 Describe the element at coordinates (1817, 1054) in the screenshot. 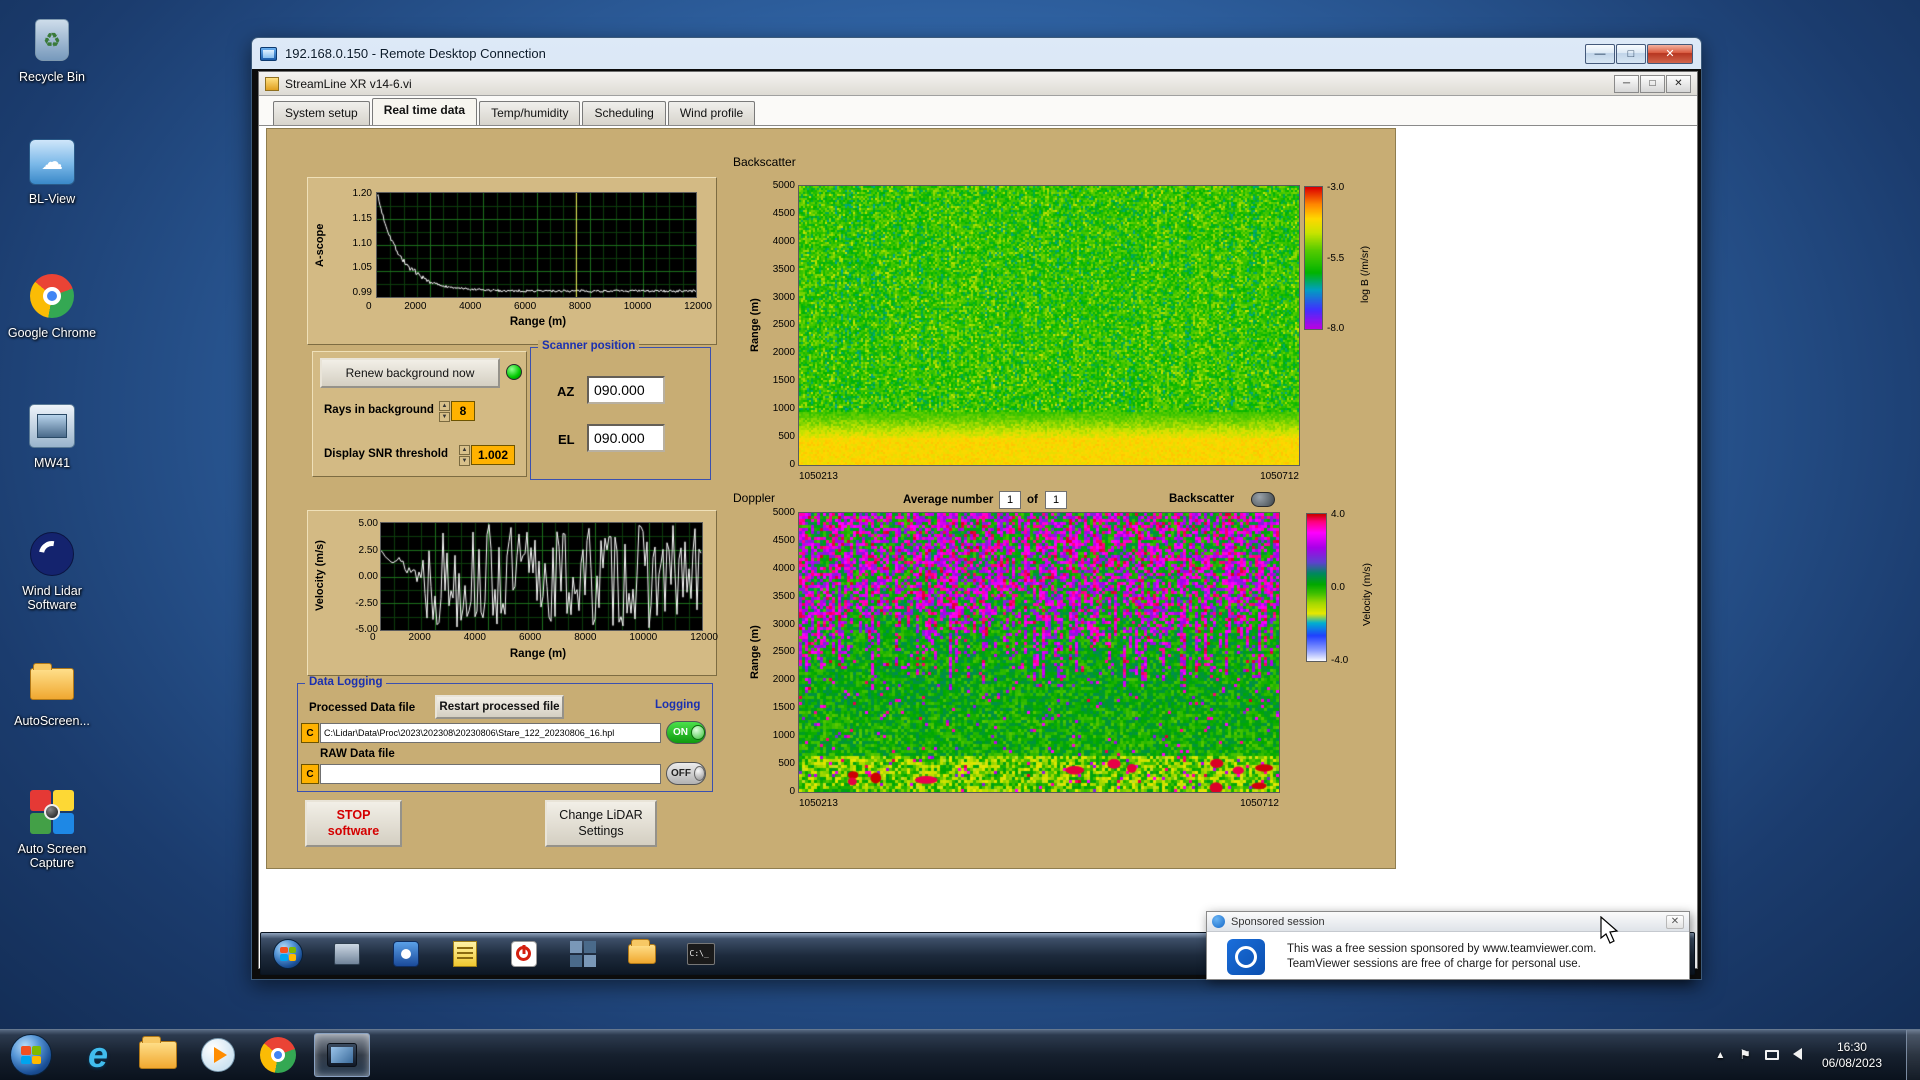

I see `system-tray: ▲ ⚑ 16:30 06/08/2023` at that location.